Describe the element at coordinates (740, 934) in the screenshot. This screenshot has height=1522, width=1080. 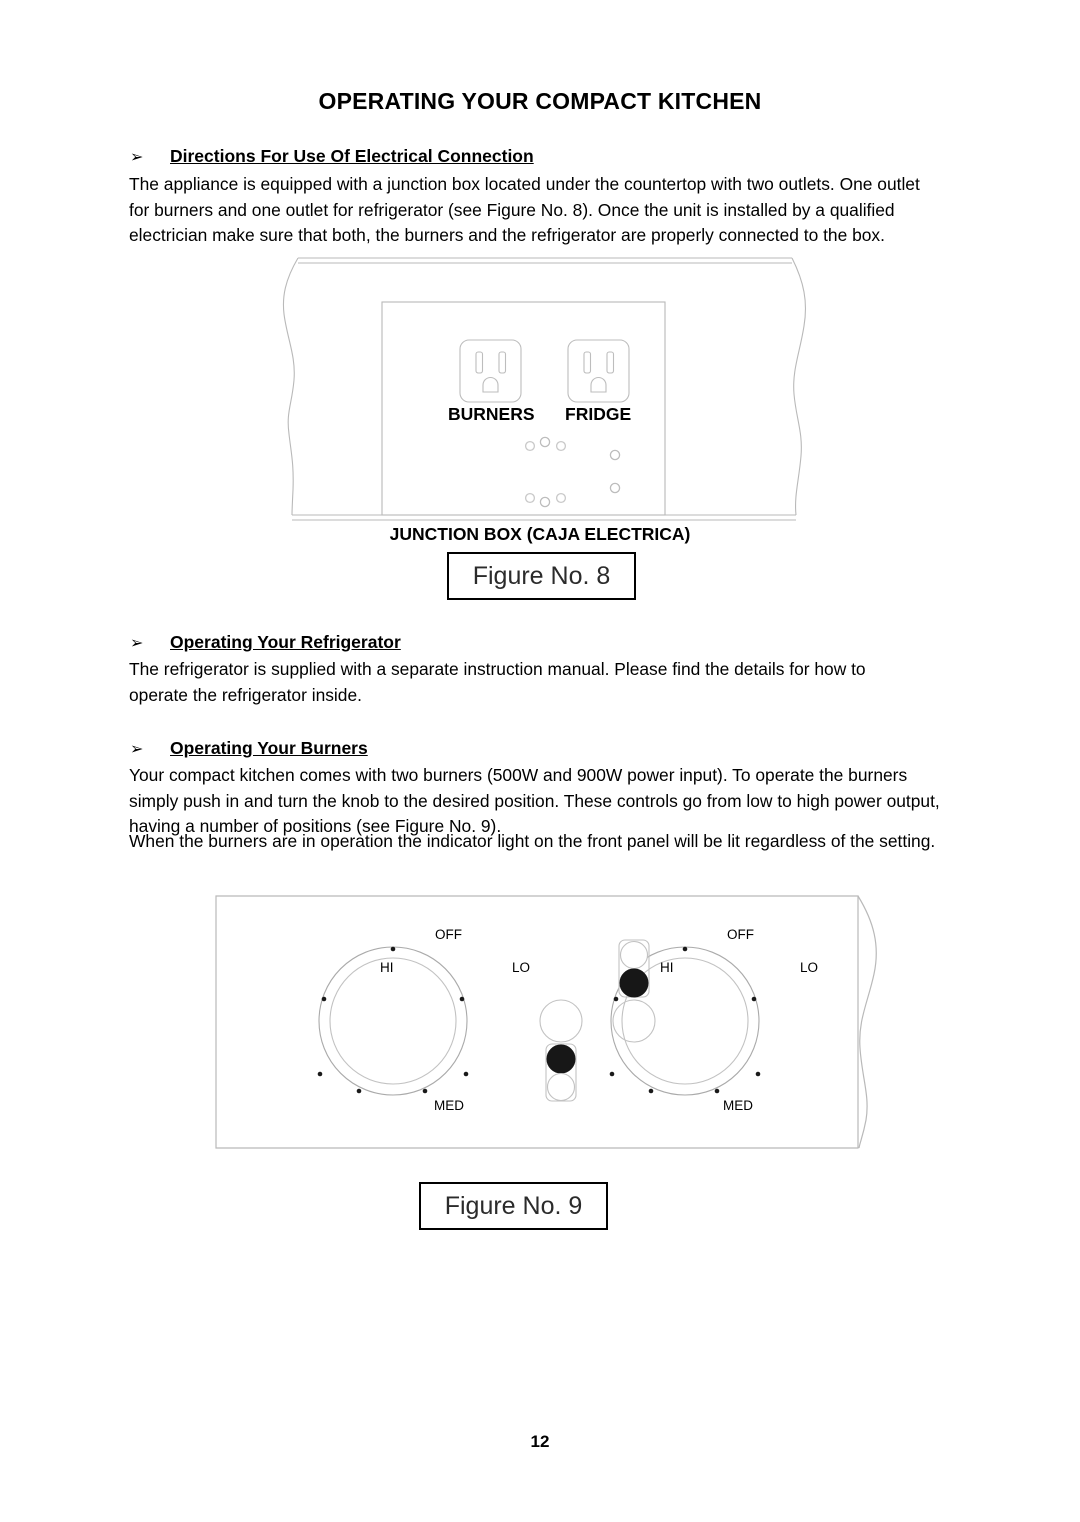
I see `right-knob-label-off: OFF` at that location.